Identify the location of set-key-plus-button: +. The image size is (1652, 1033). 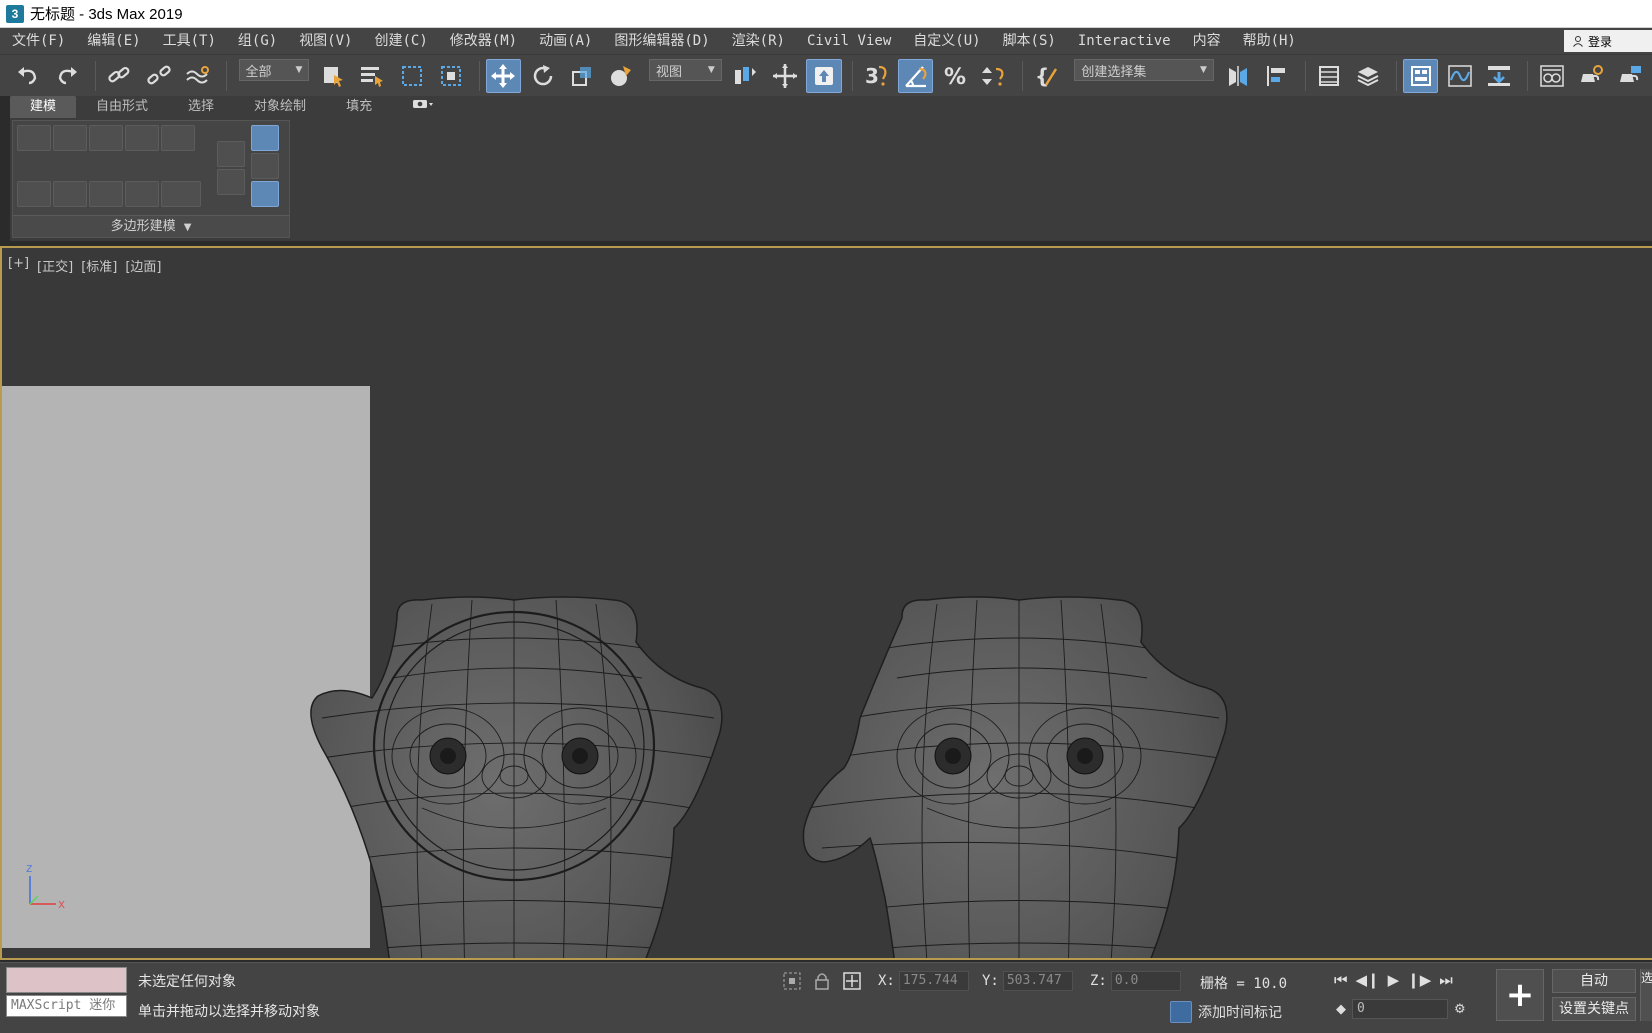
(1520, 995).